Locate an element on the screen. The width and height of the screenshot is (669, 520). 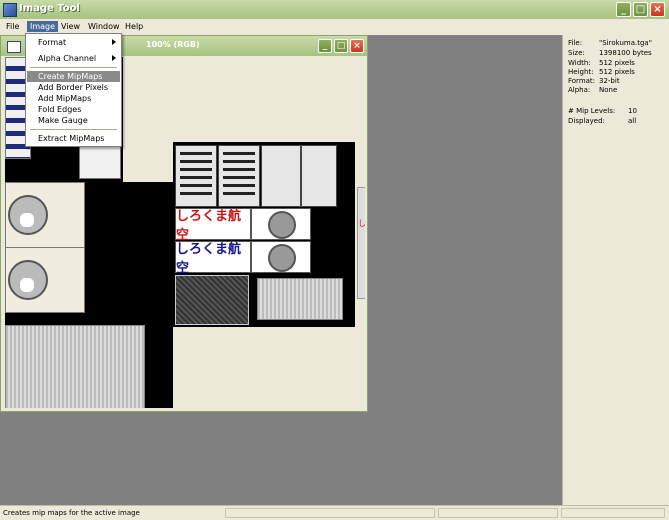
menu-window: Window is located at coordinates (104, 26).